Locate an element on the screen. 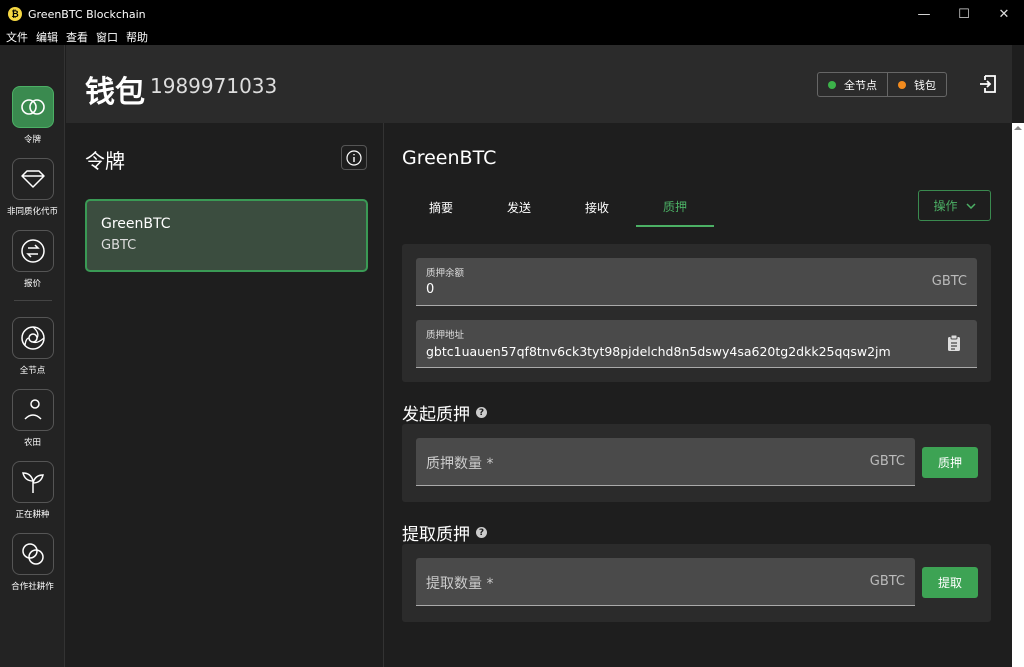 The width and height of the screenshot is (1024, 667). input-placeholder: 质押数量 * is located at coordinates (460, 464).